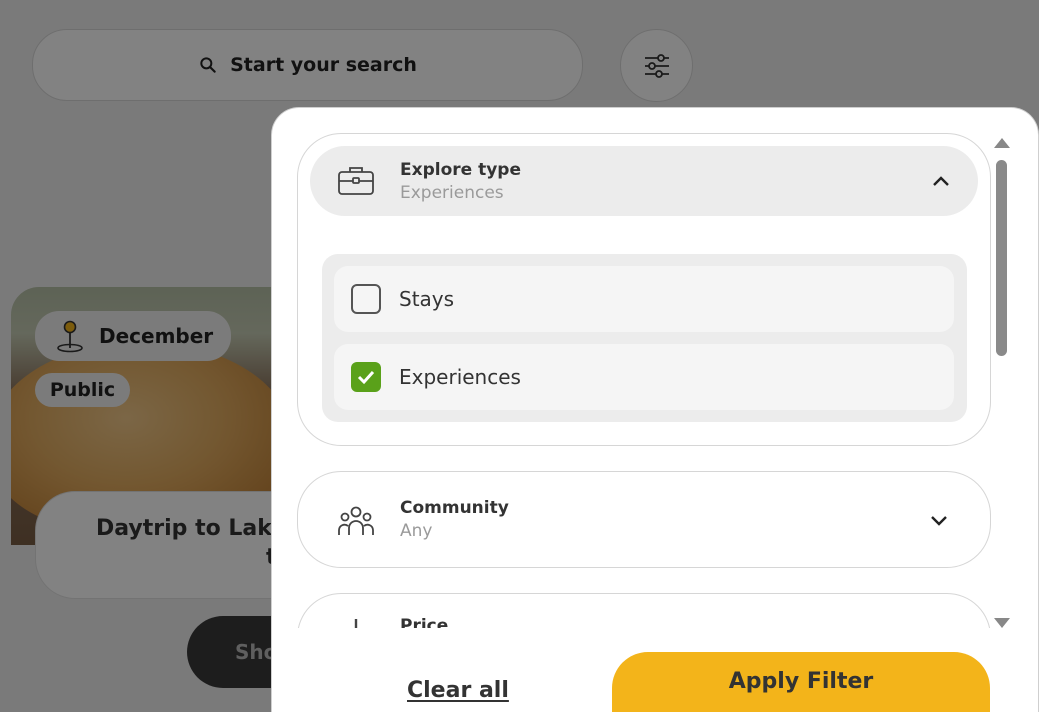  Describe the element at coordinates (939, 520) in the screenshot. I see `chevron-down-icon` at that location.